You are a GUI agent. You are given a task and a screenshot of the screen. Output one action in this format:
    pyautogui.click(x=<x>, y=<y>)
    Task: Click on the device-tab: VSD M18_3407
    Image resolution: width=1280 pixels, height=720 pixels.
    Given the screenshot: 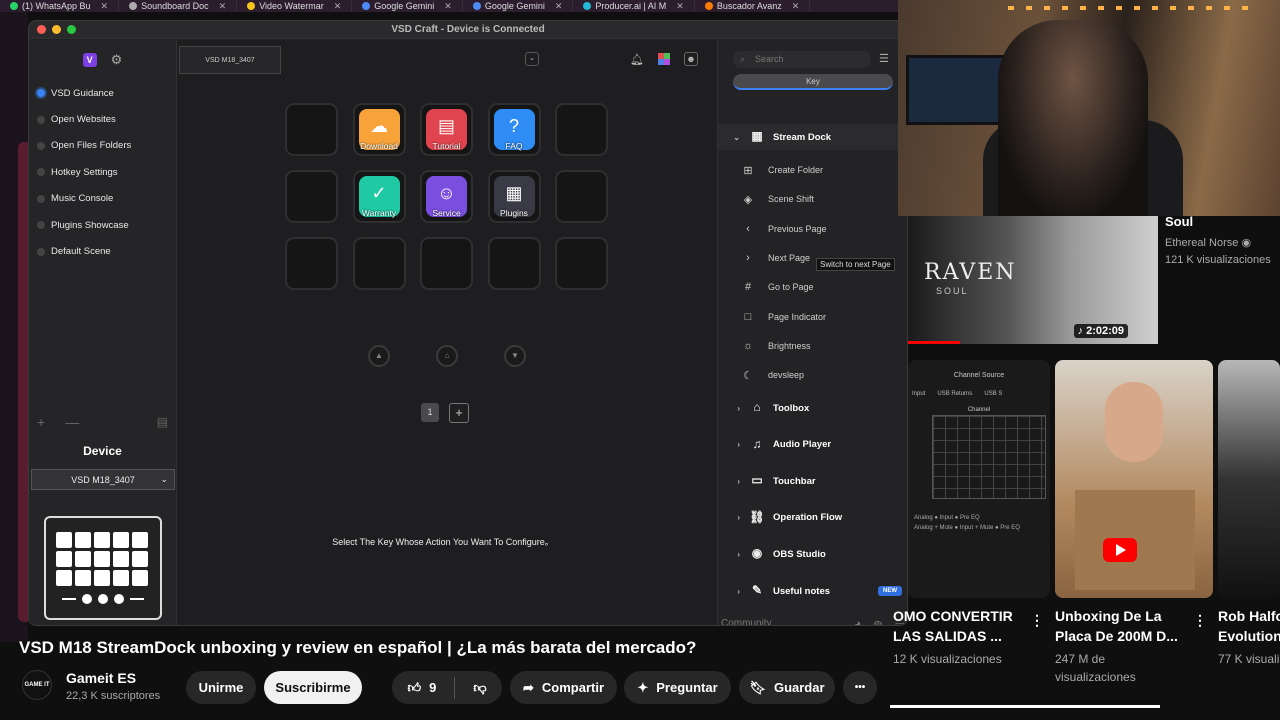 What is the action you would take?
    pyautogui.click(x=230, y=60)
    